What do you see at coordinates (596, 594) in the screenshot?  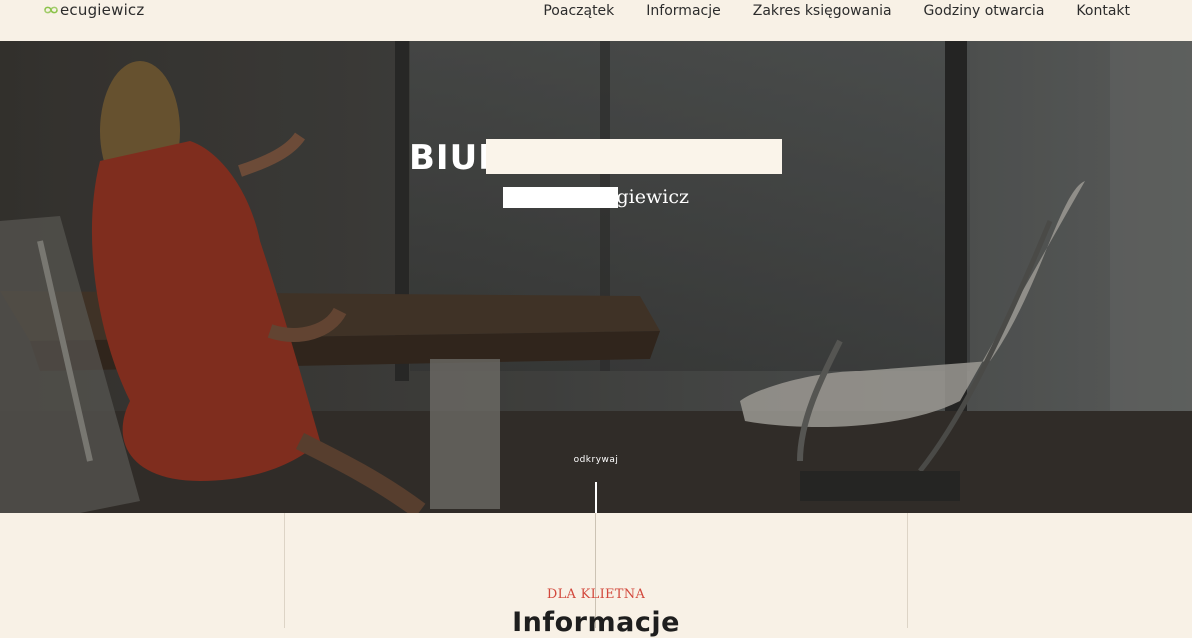 I see `section-kicker: DLA KLIETNA` at bounding box center [596, 594].